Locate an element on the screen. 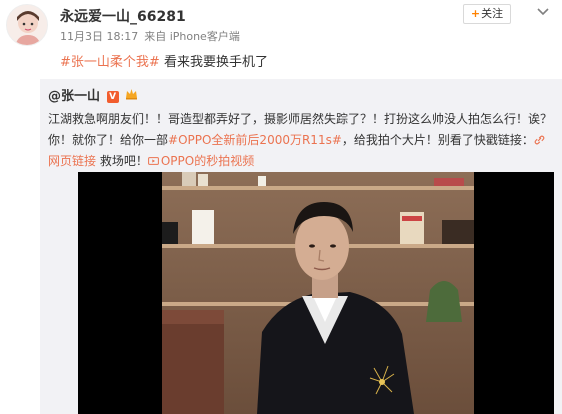  avatar is located at coordinates (27, 25).